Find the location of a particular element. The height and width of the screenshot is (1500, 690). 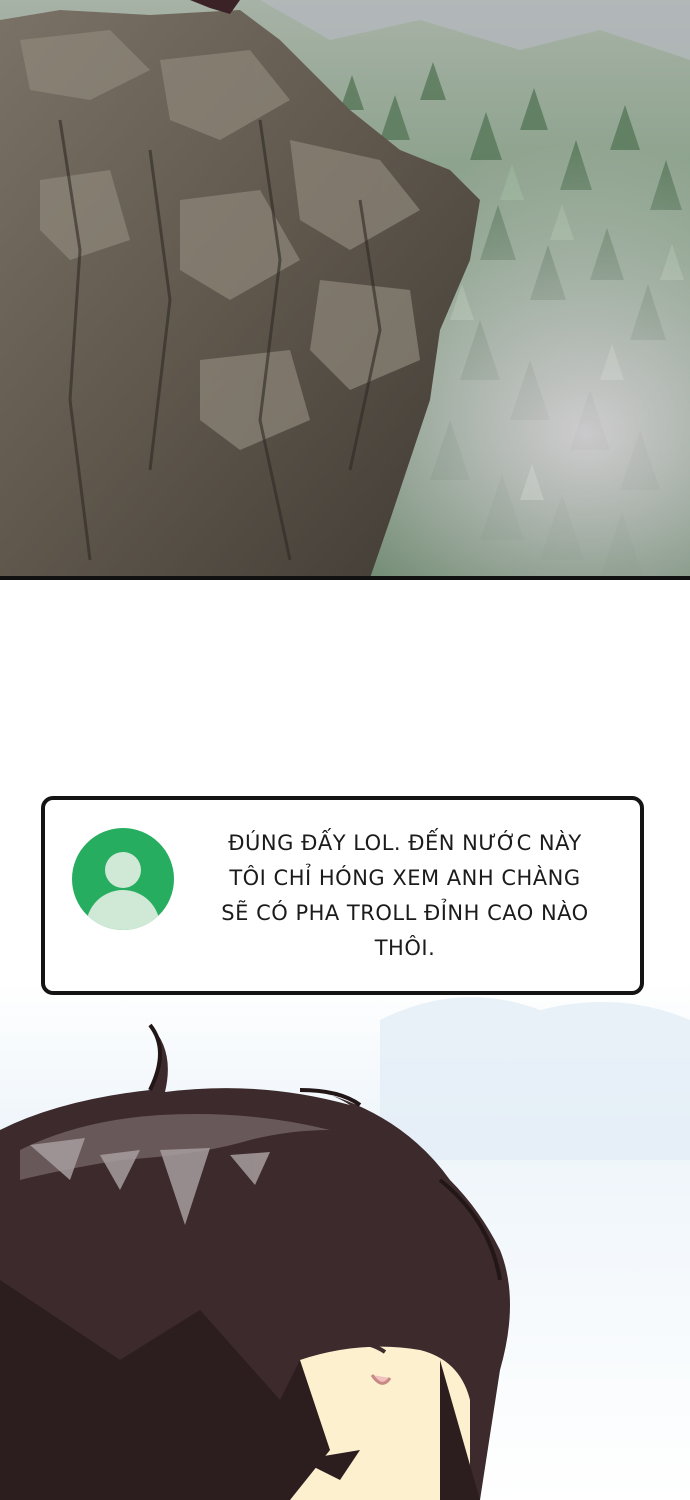

user-avatar-icon is located at coordinates (123, 879).